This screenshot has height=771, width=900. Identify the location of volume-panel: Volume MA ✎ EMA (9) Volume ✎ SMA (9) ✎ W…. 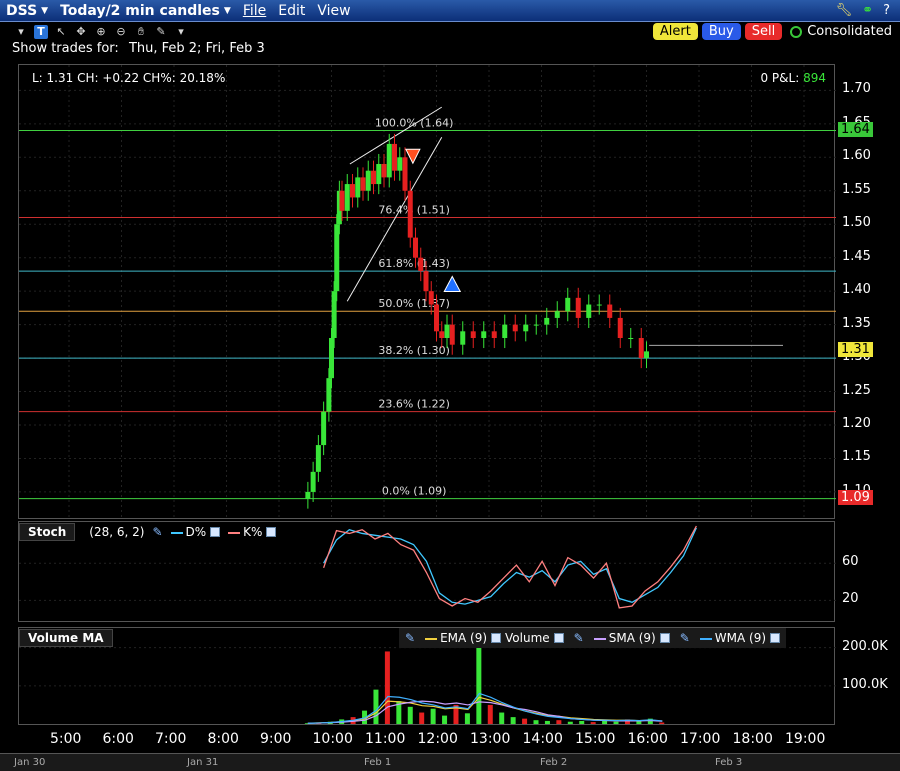
(427, 676).